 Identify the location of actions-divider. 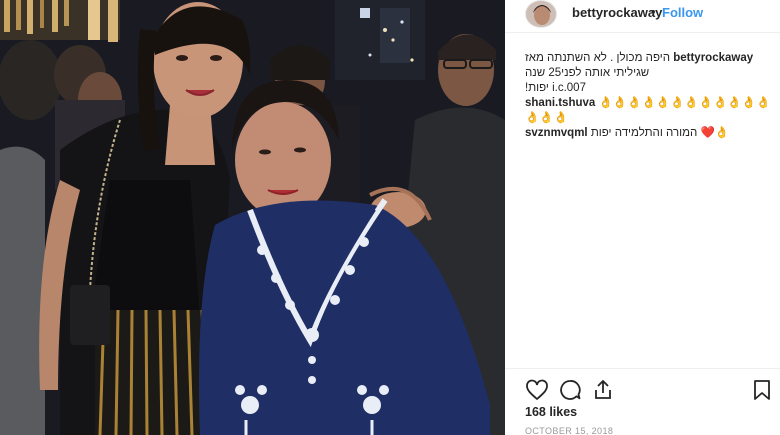
(642, 368).